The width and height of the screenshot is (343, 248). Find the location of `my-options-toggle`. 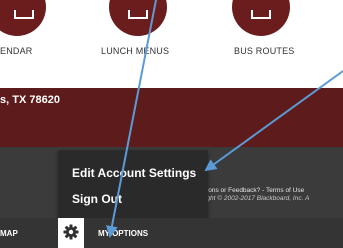

my-options-toggle is located at coordinates (71, 233).